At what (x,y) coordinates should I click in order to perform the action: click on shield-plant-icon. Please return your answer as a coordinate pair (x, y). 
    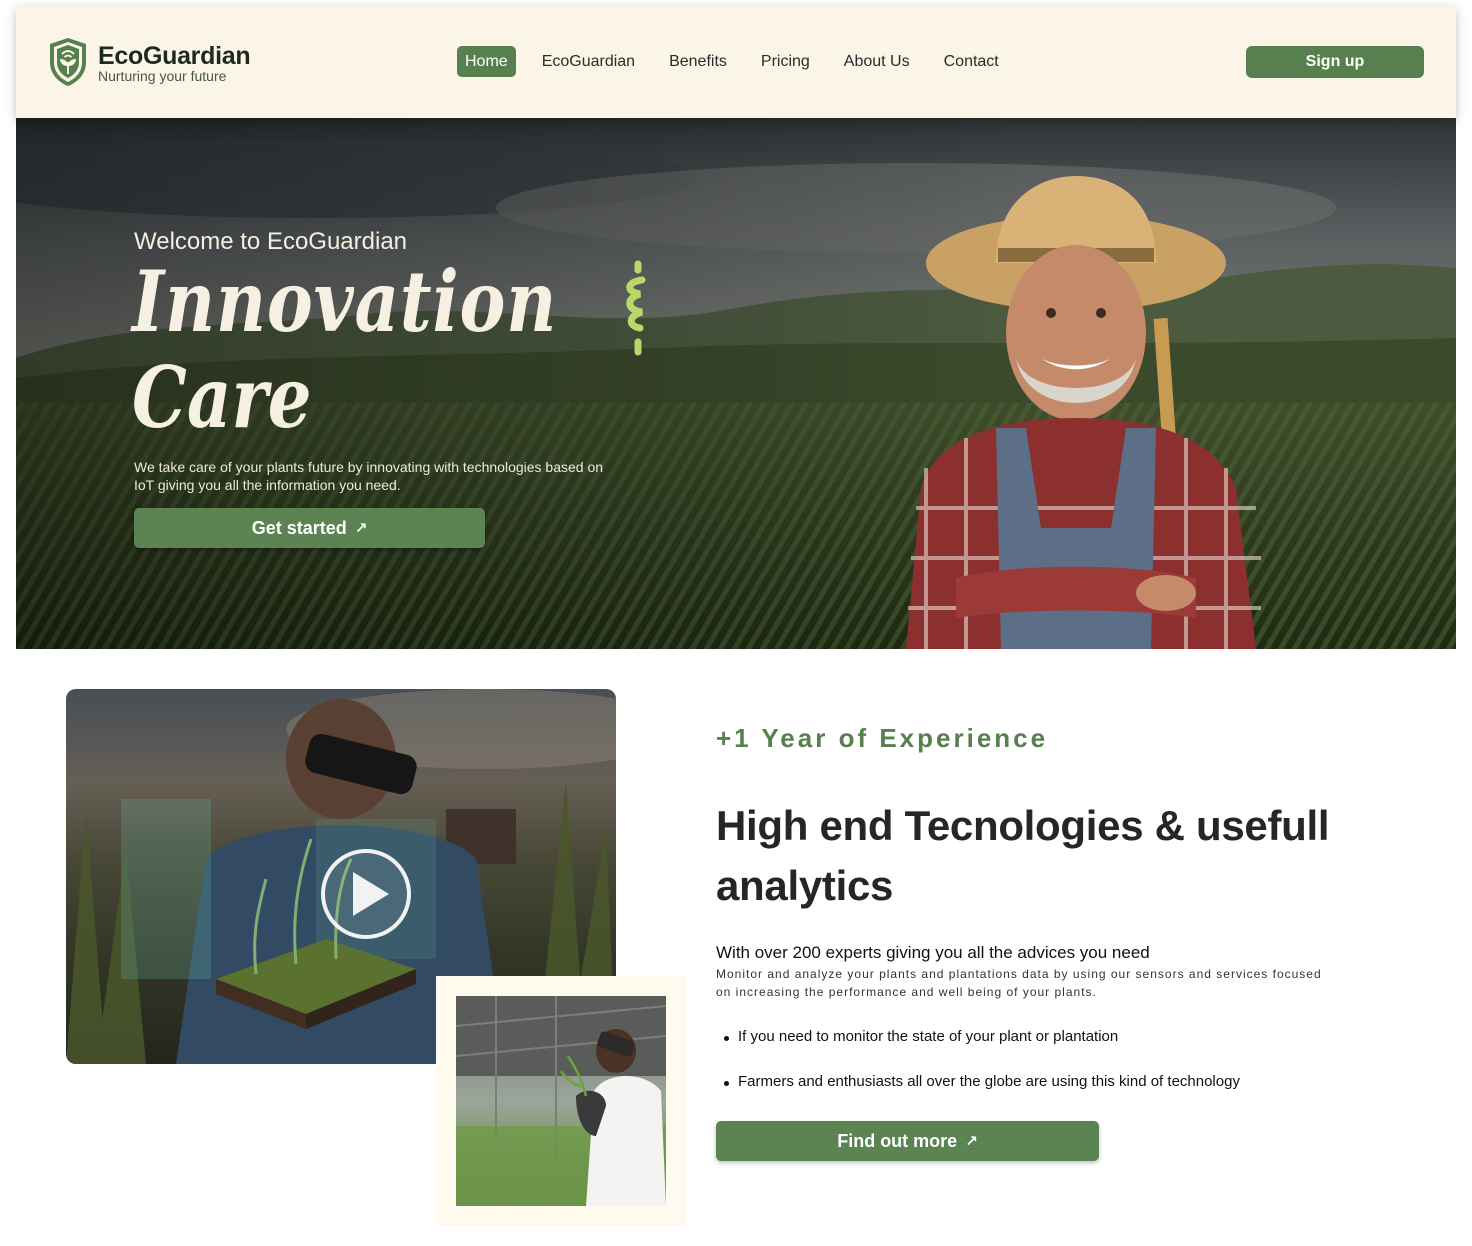
    Looking at the image, I should click on (68, 62).